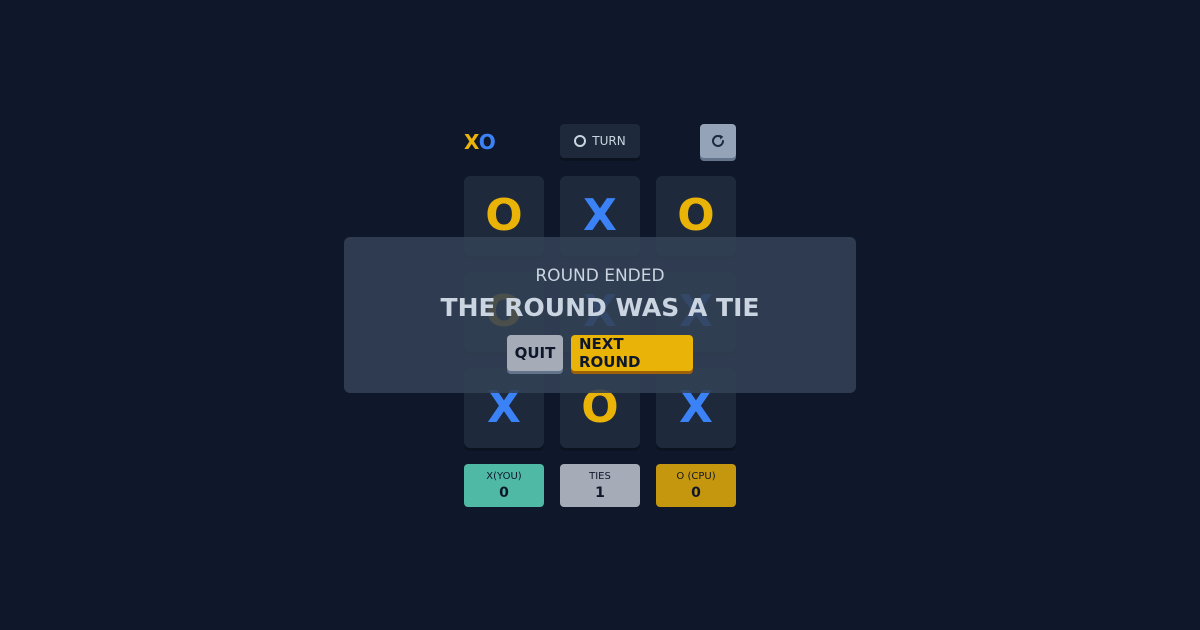  I want to click on score-ties-label: TIES, so click(600, 476).